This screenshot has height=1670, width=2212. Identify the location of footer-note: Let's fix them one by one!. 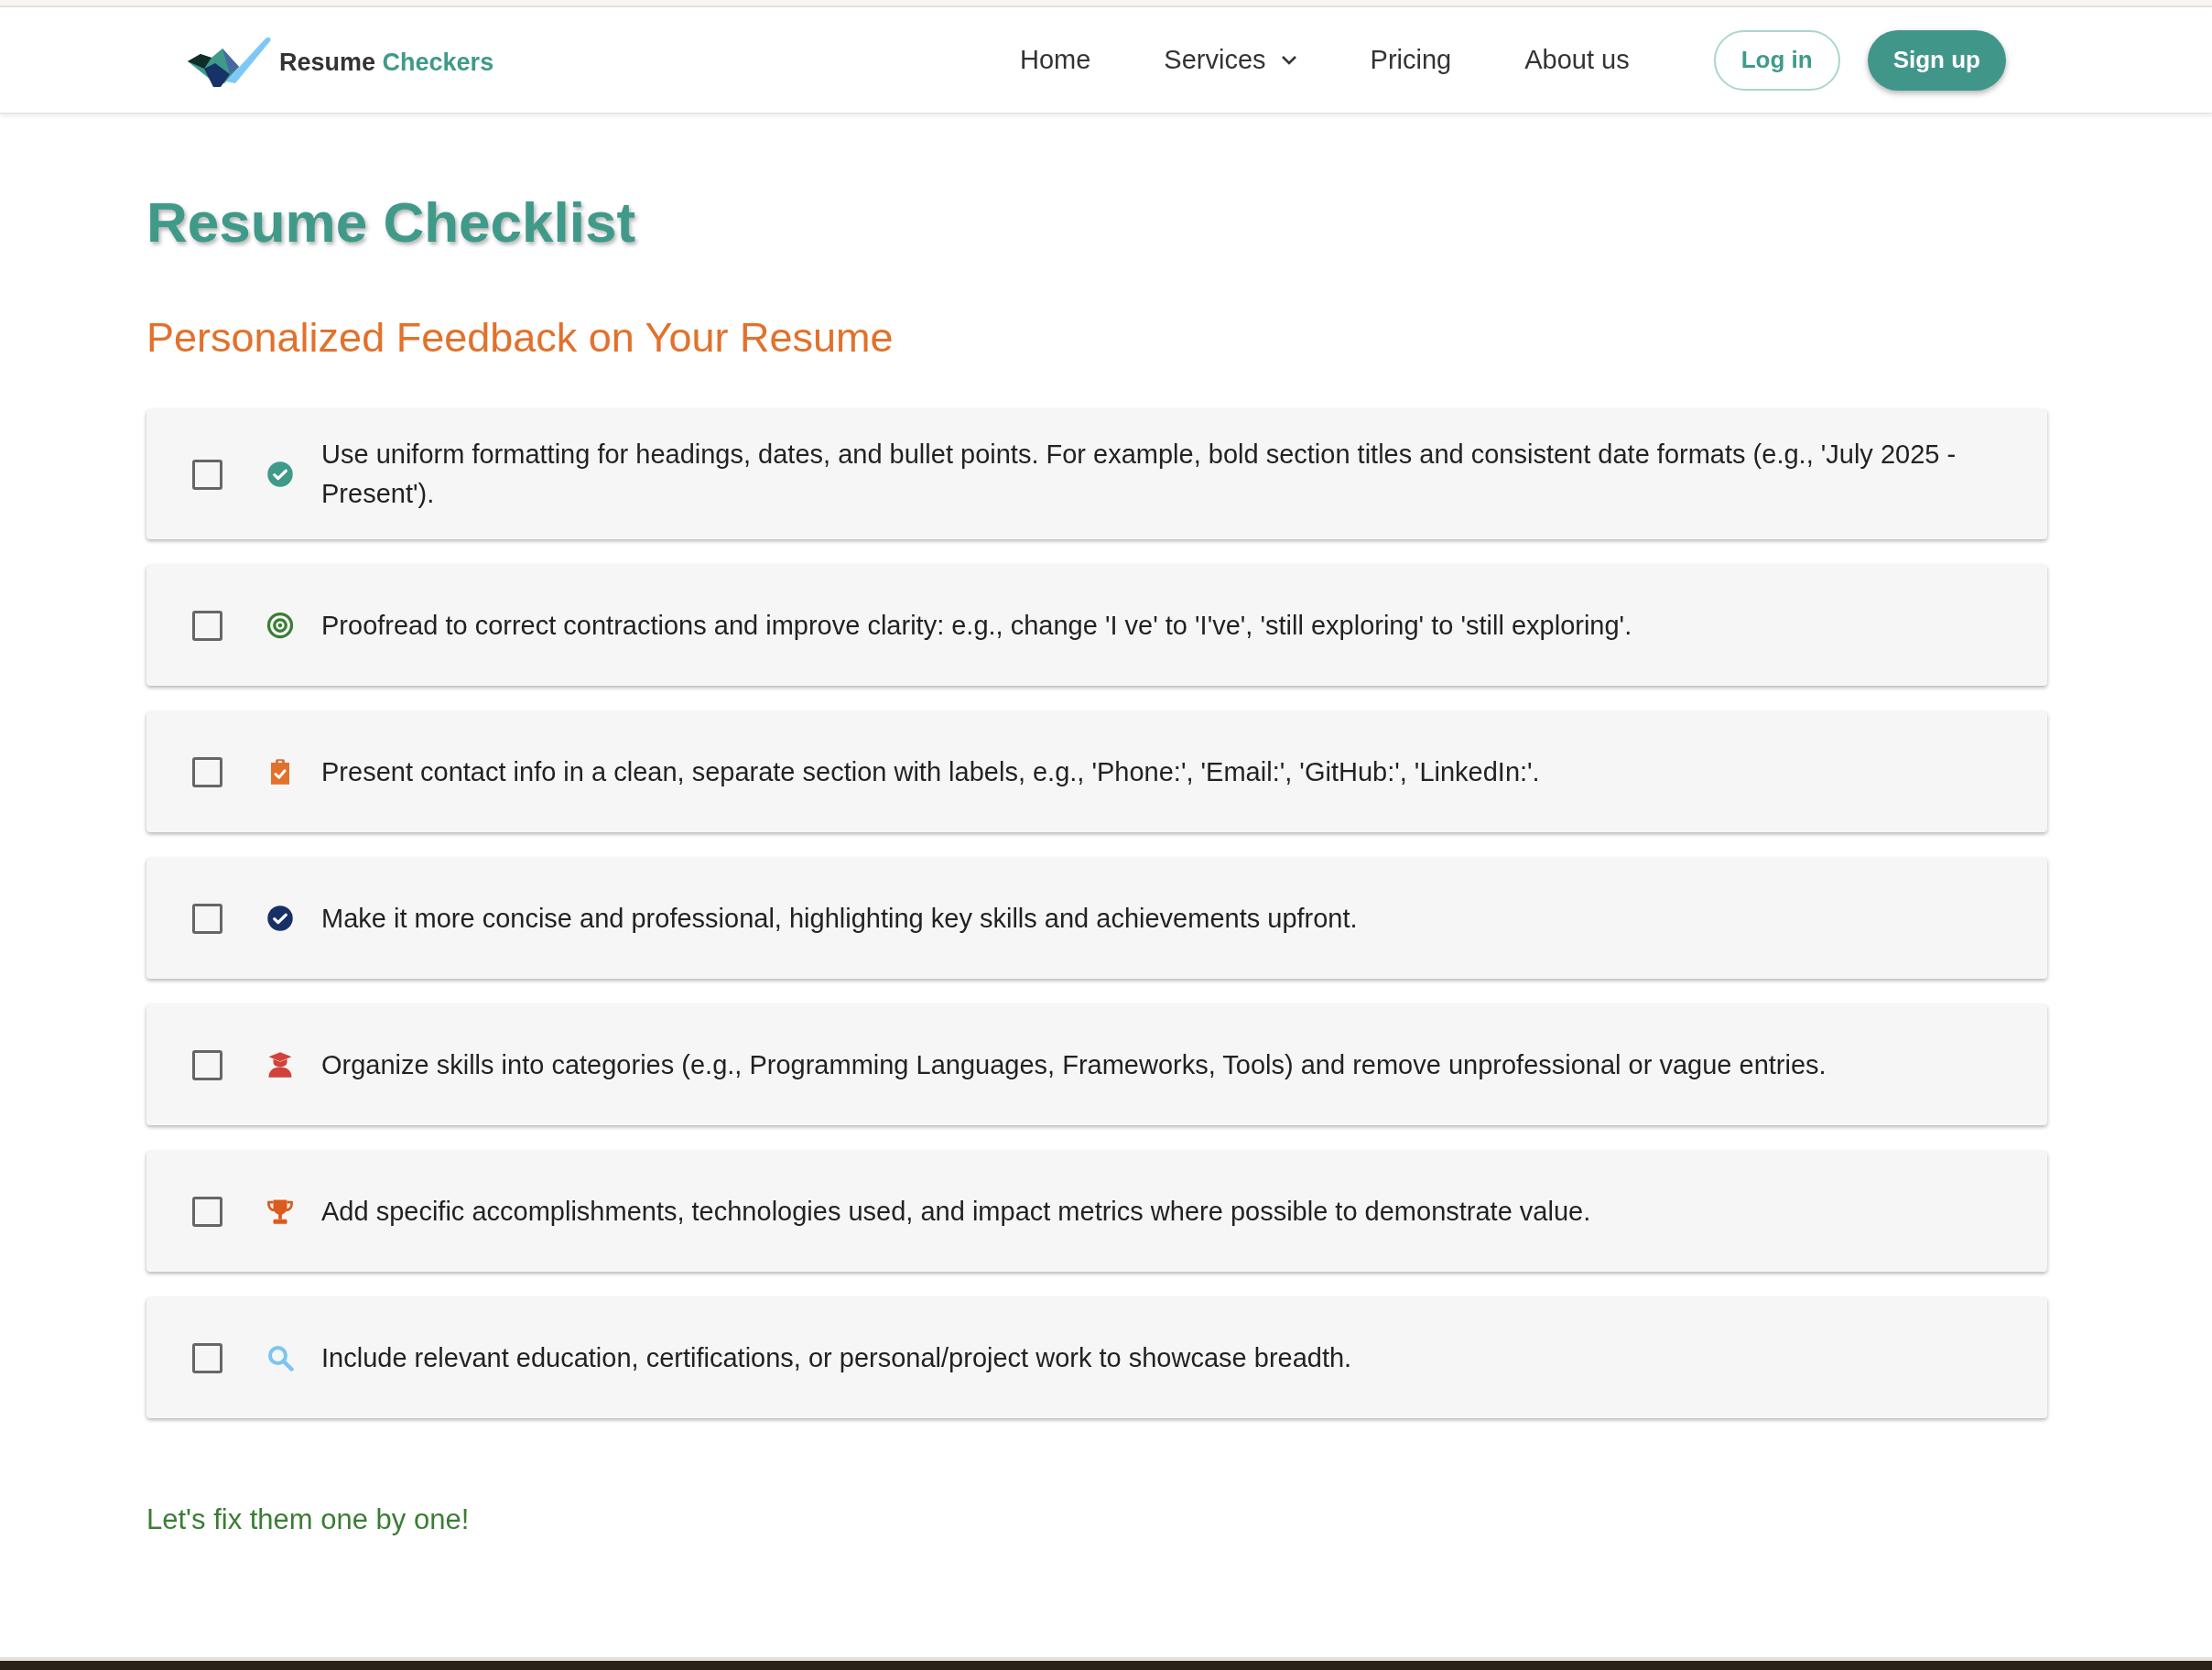
(308, 1520).